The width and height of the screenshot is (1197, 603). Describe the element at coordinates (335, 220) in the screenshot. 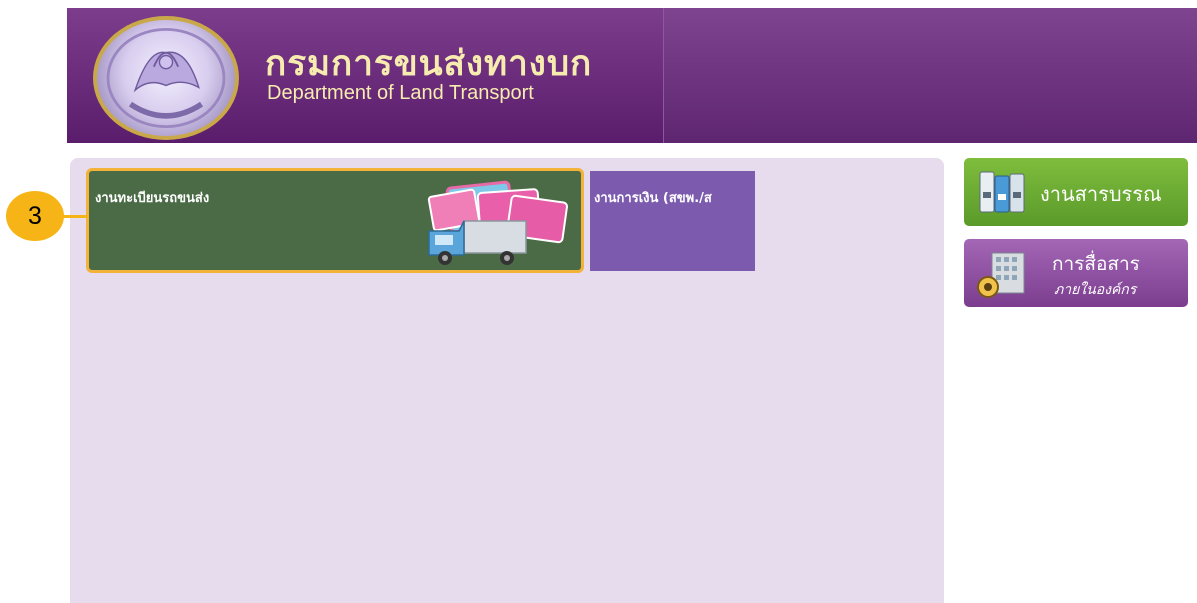

I see `tile-transport-registration: งานทะเบียนรถขนส่ง` at that location.